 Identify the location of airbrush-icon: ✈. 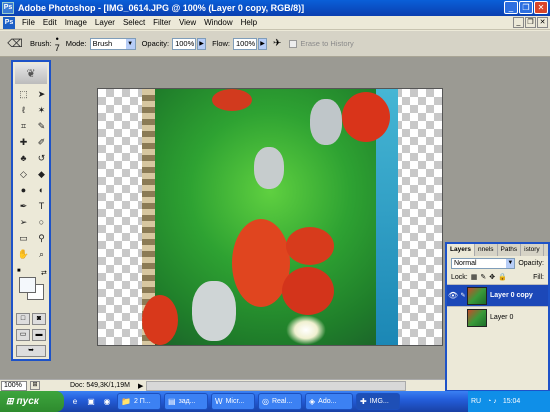
(277, 43).